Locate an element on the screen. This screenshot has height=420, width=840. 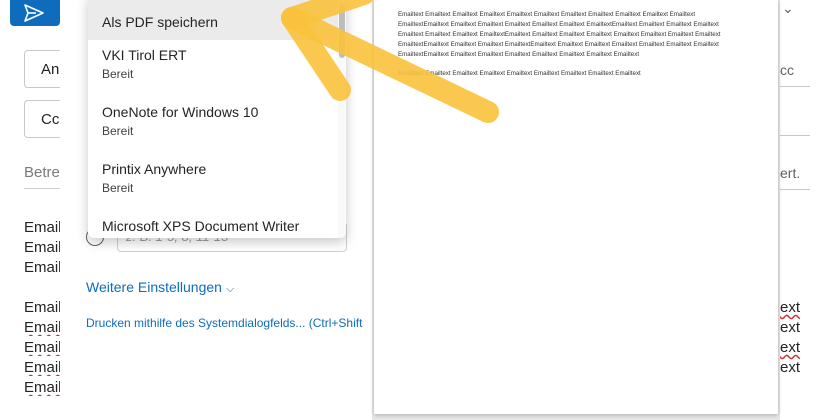
printer-name: OneNote for Windows 10 is located at coordinates (180, 112).